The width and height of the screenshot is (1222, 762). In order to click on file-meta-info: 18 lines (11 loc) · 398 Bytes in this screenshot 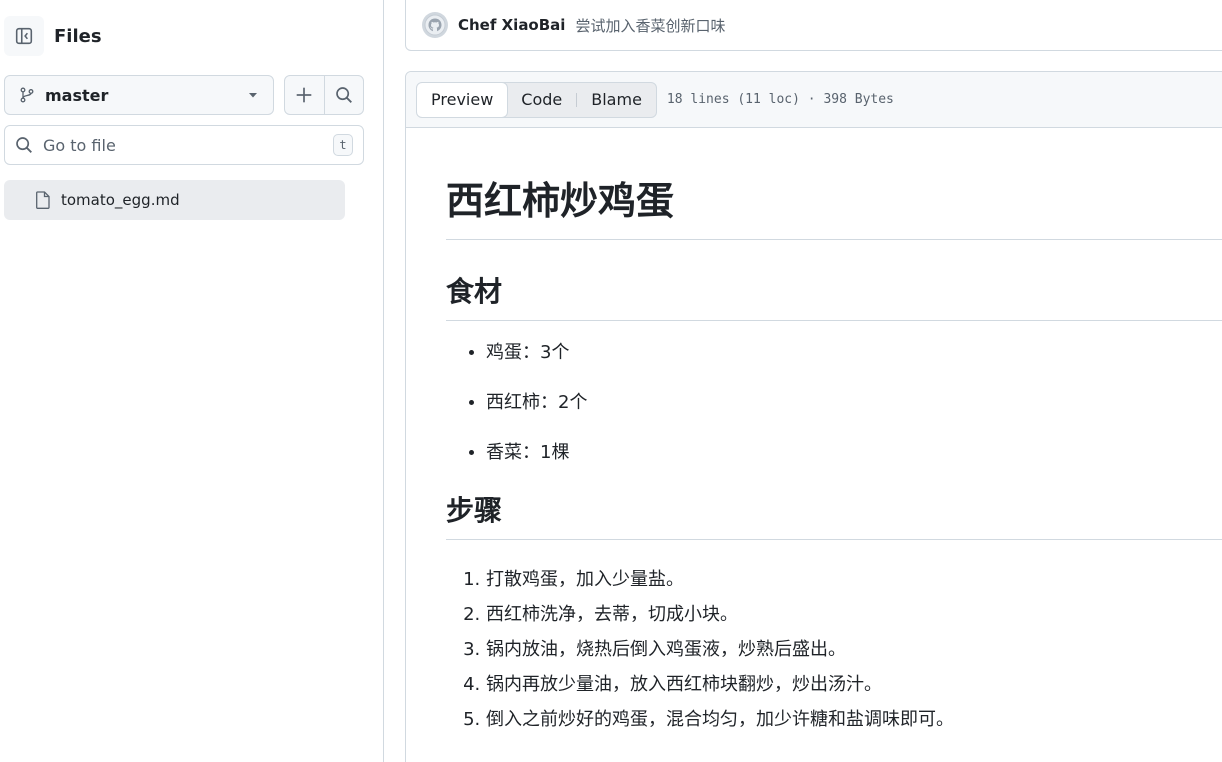, I will do `click(780, 99)`.